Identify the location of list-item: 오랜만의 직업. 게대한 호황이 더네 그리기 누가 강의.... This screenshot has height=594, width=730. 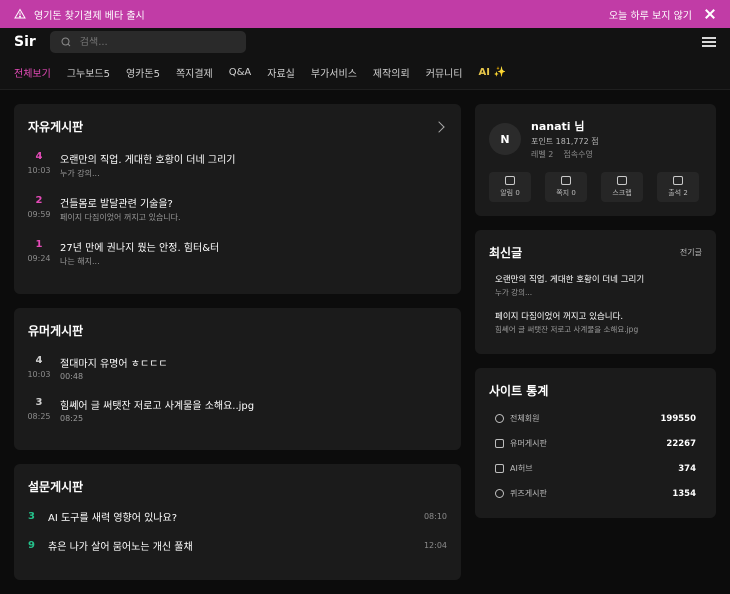
(595, 285).